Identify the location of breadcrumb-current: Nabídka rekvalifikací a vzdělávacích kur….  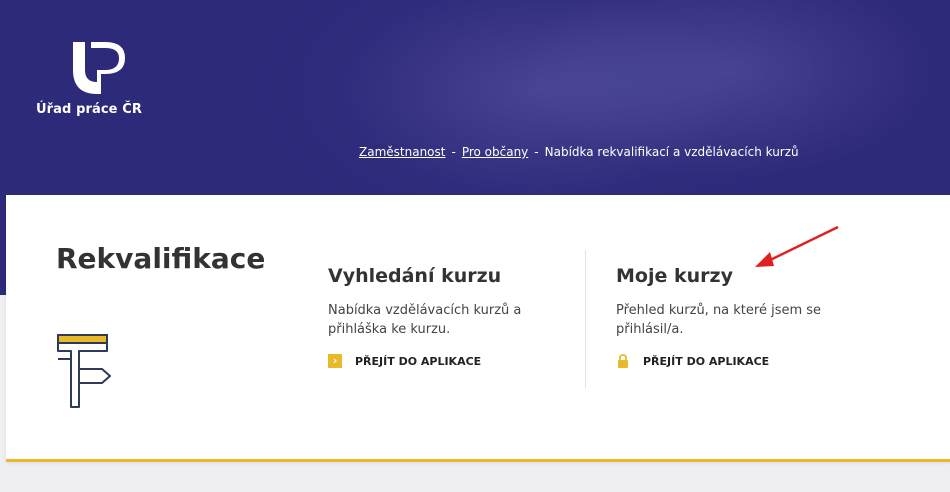
(671, 152).